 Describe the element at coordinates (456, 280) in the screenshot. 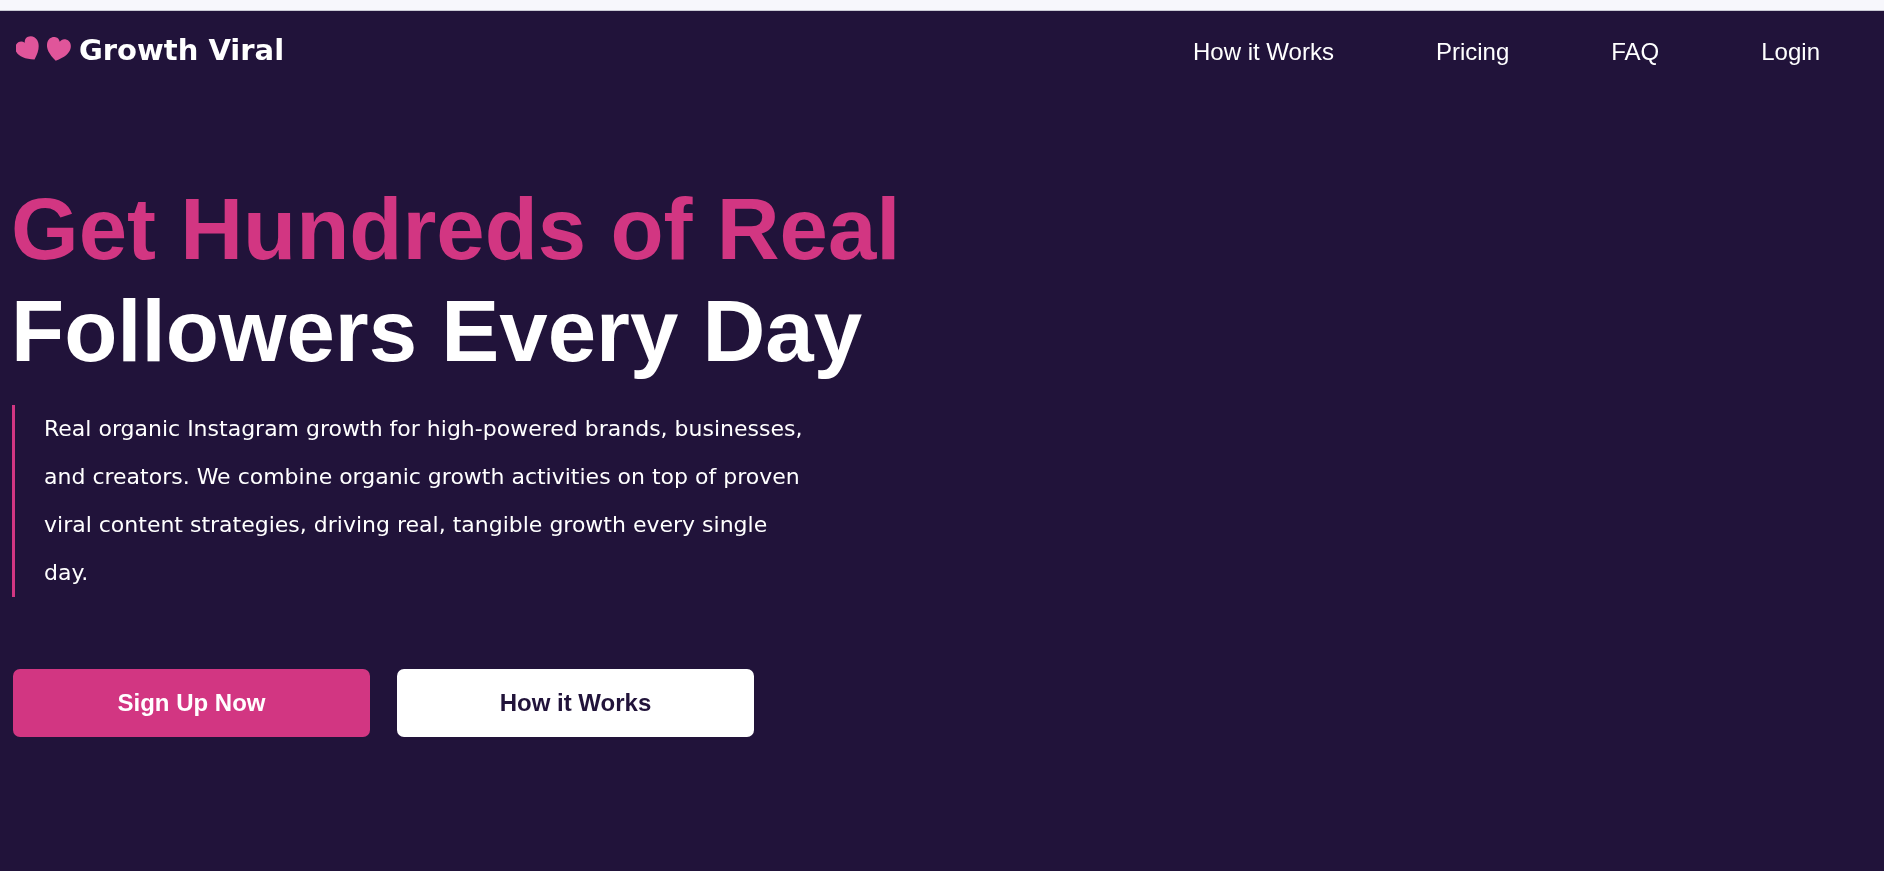

I see `headline: Get Hundreds of Real Followers Every Day` at that location.